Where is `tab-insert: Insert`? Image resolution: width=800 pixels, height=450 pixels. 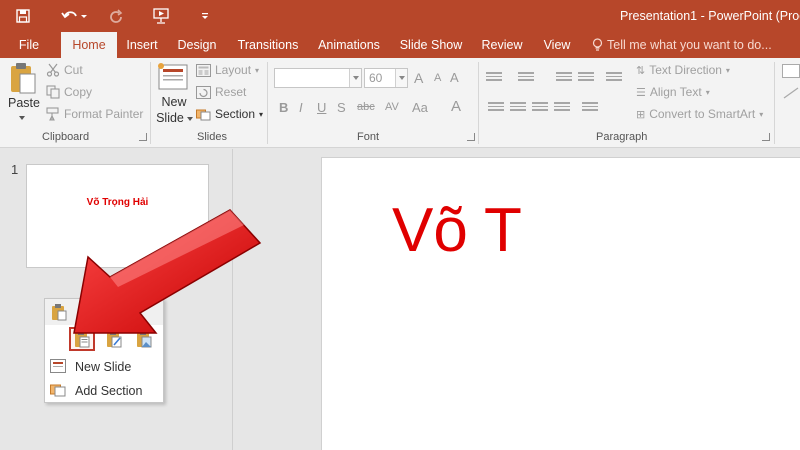 tab-insert: Insert is located at coordinates (142, 45).